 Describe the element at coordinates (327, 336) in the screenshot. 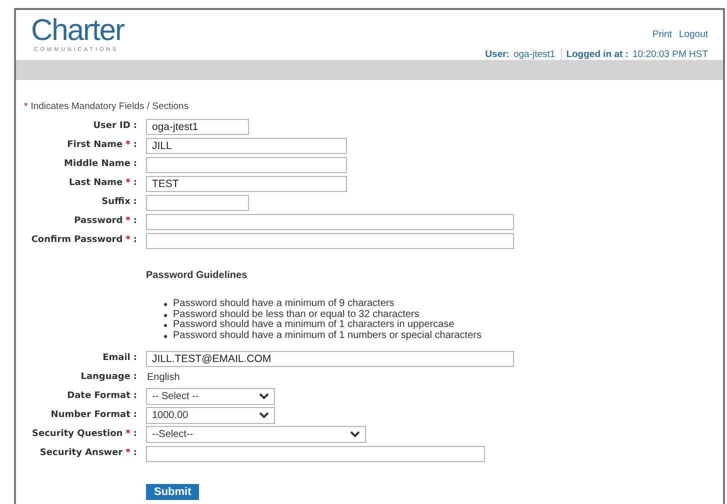

I see `guideline-item: Password should have a minimum of 1 numbers or special characters` at that location.